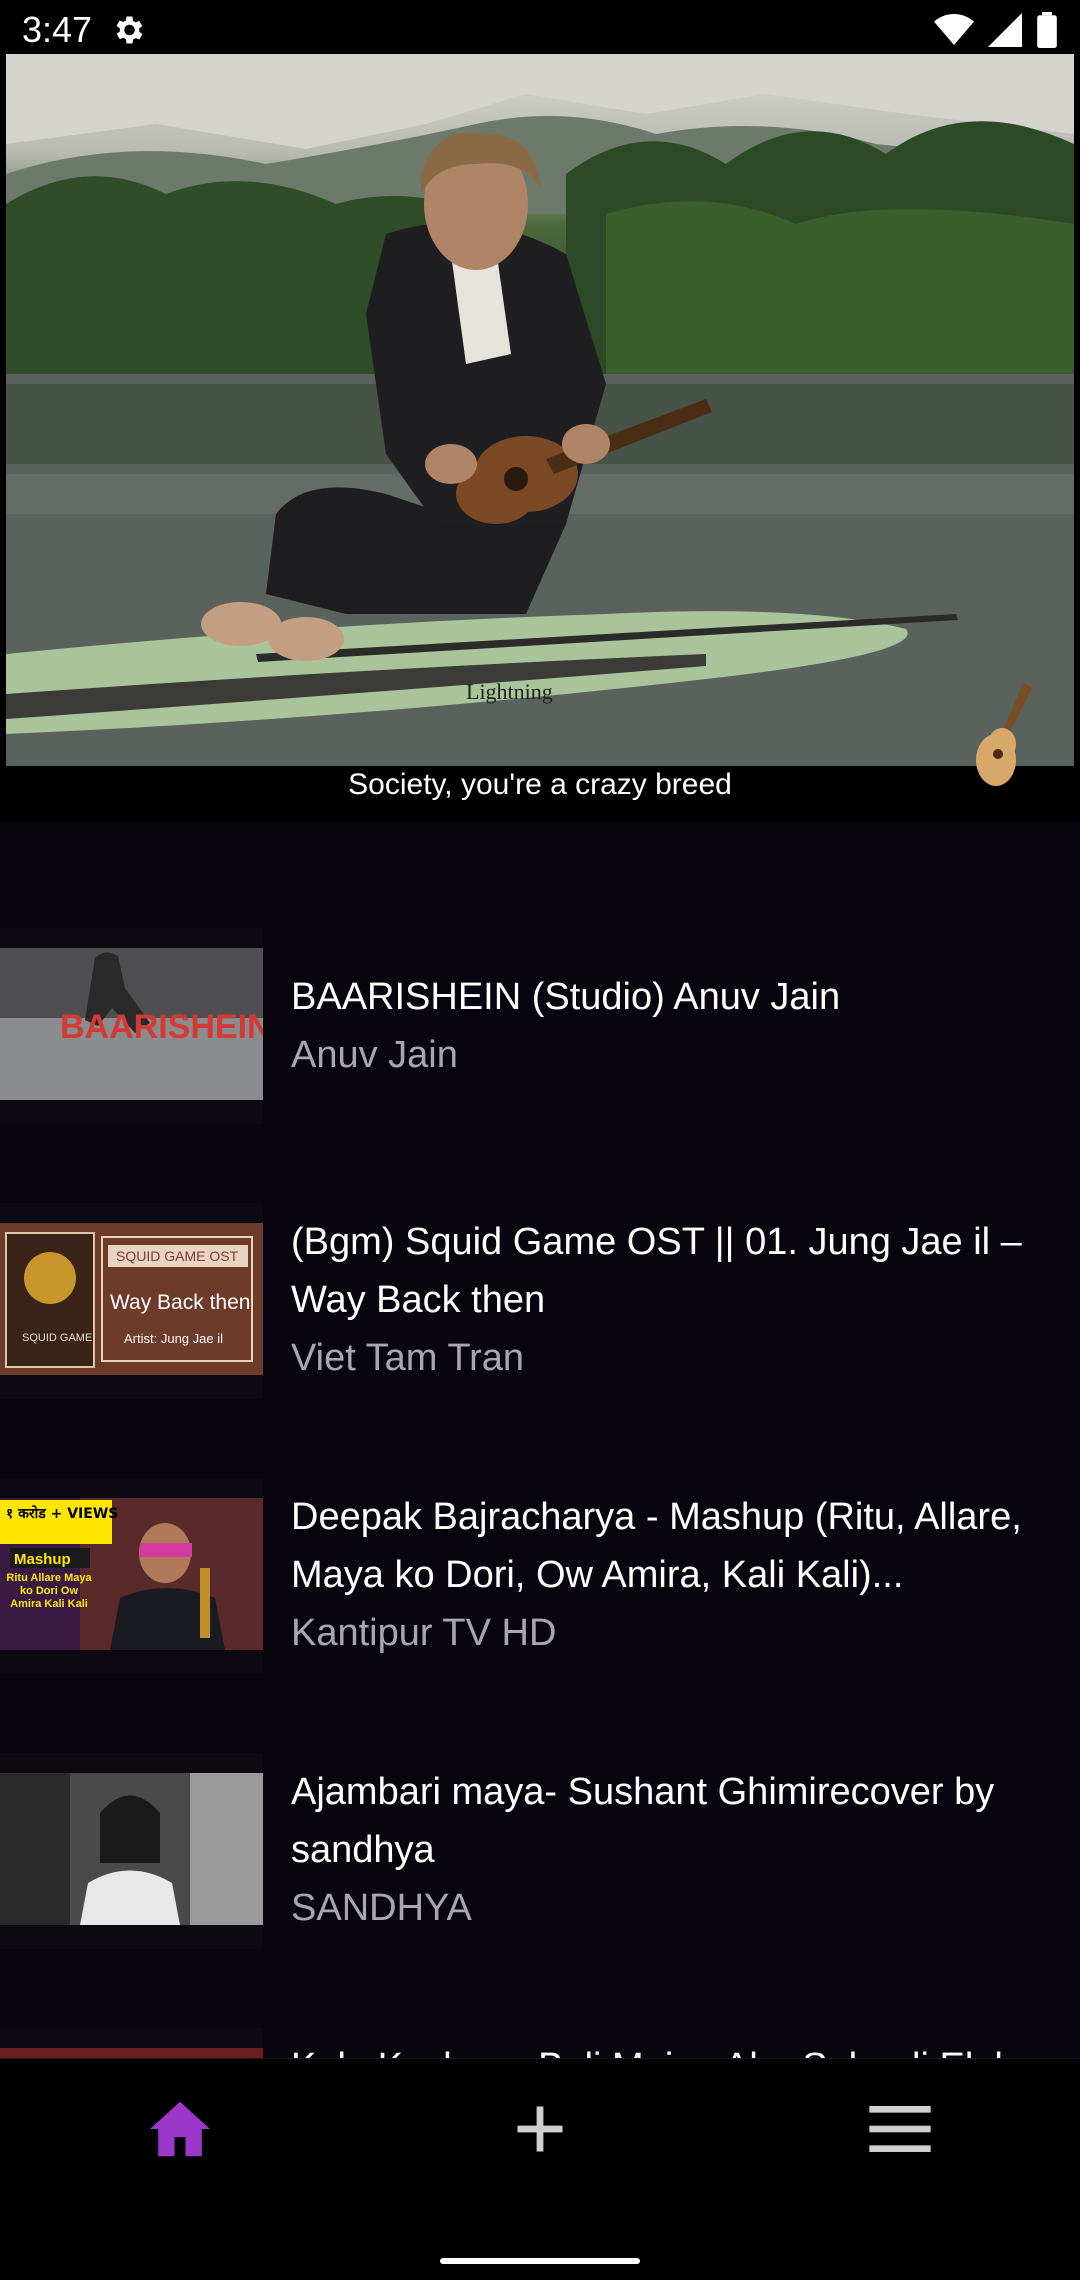 This screenshot has height=2280, width=1080. Describe the element at coordinates (62, 1513) in the screenshot. I see `thumb-views-text: १ करोड + VIEWS` at that location.